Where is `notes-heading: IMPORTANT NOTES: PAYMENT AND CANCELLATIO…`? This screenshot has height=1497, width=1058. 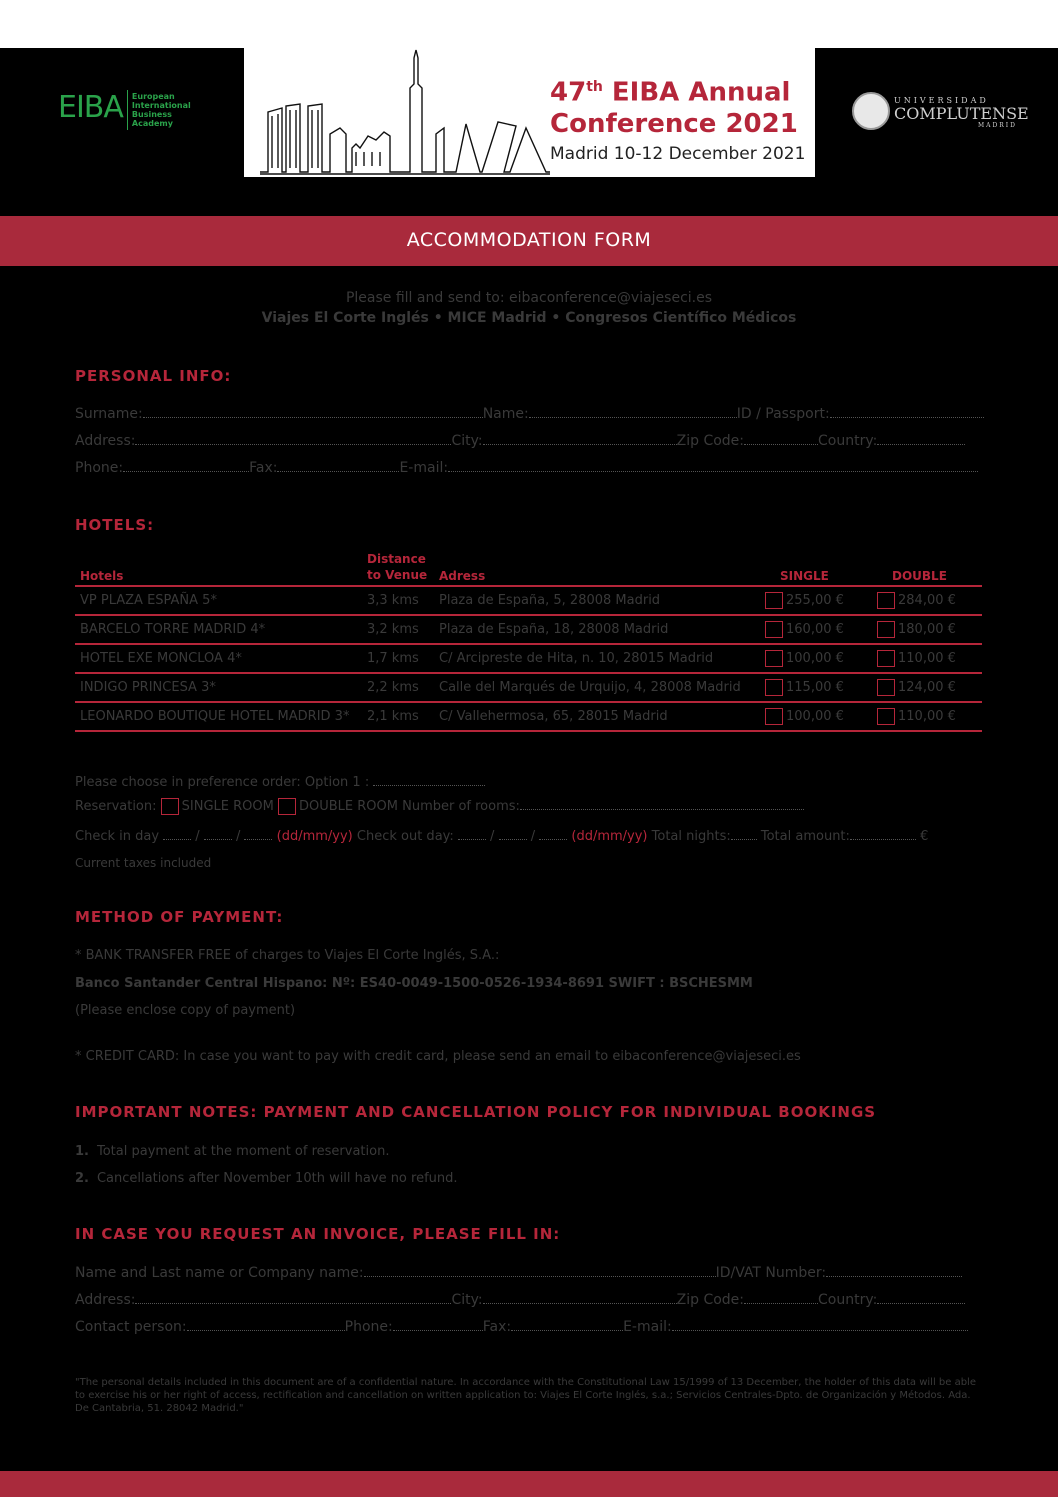 notes-heading: IMPORTANT NOTES: PAYMENT AND CANCELLATIO… is located at coordinates (476, 1112).